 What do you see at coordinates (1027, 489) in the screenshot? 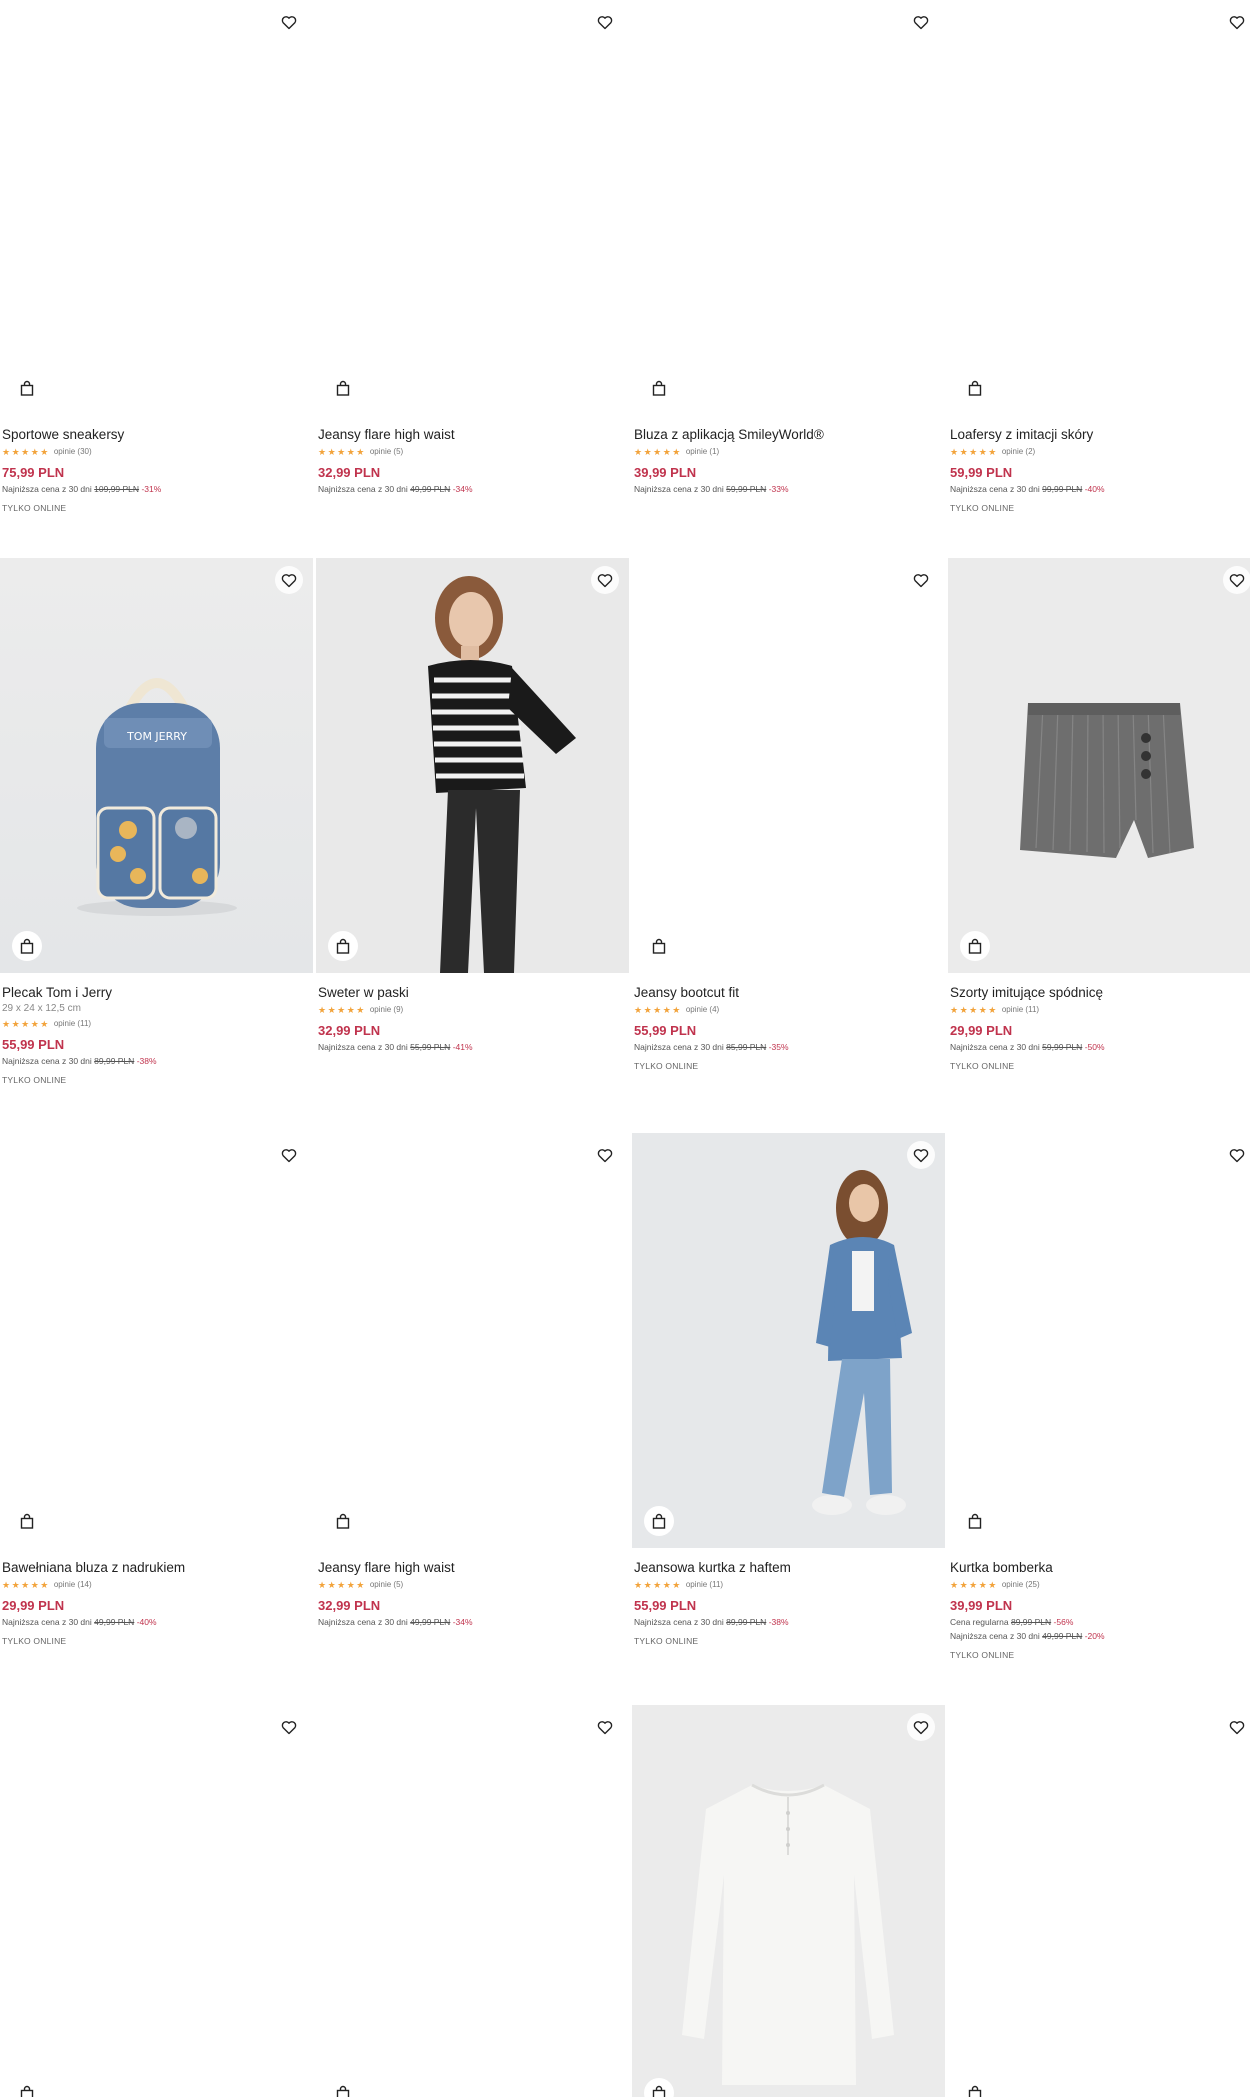
I see `lowest-price-line: Najniższa cena z 30 dni 99,99 PLN -40%` at bounding box center [1027, 489].